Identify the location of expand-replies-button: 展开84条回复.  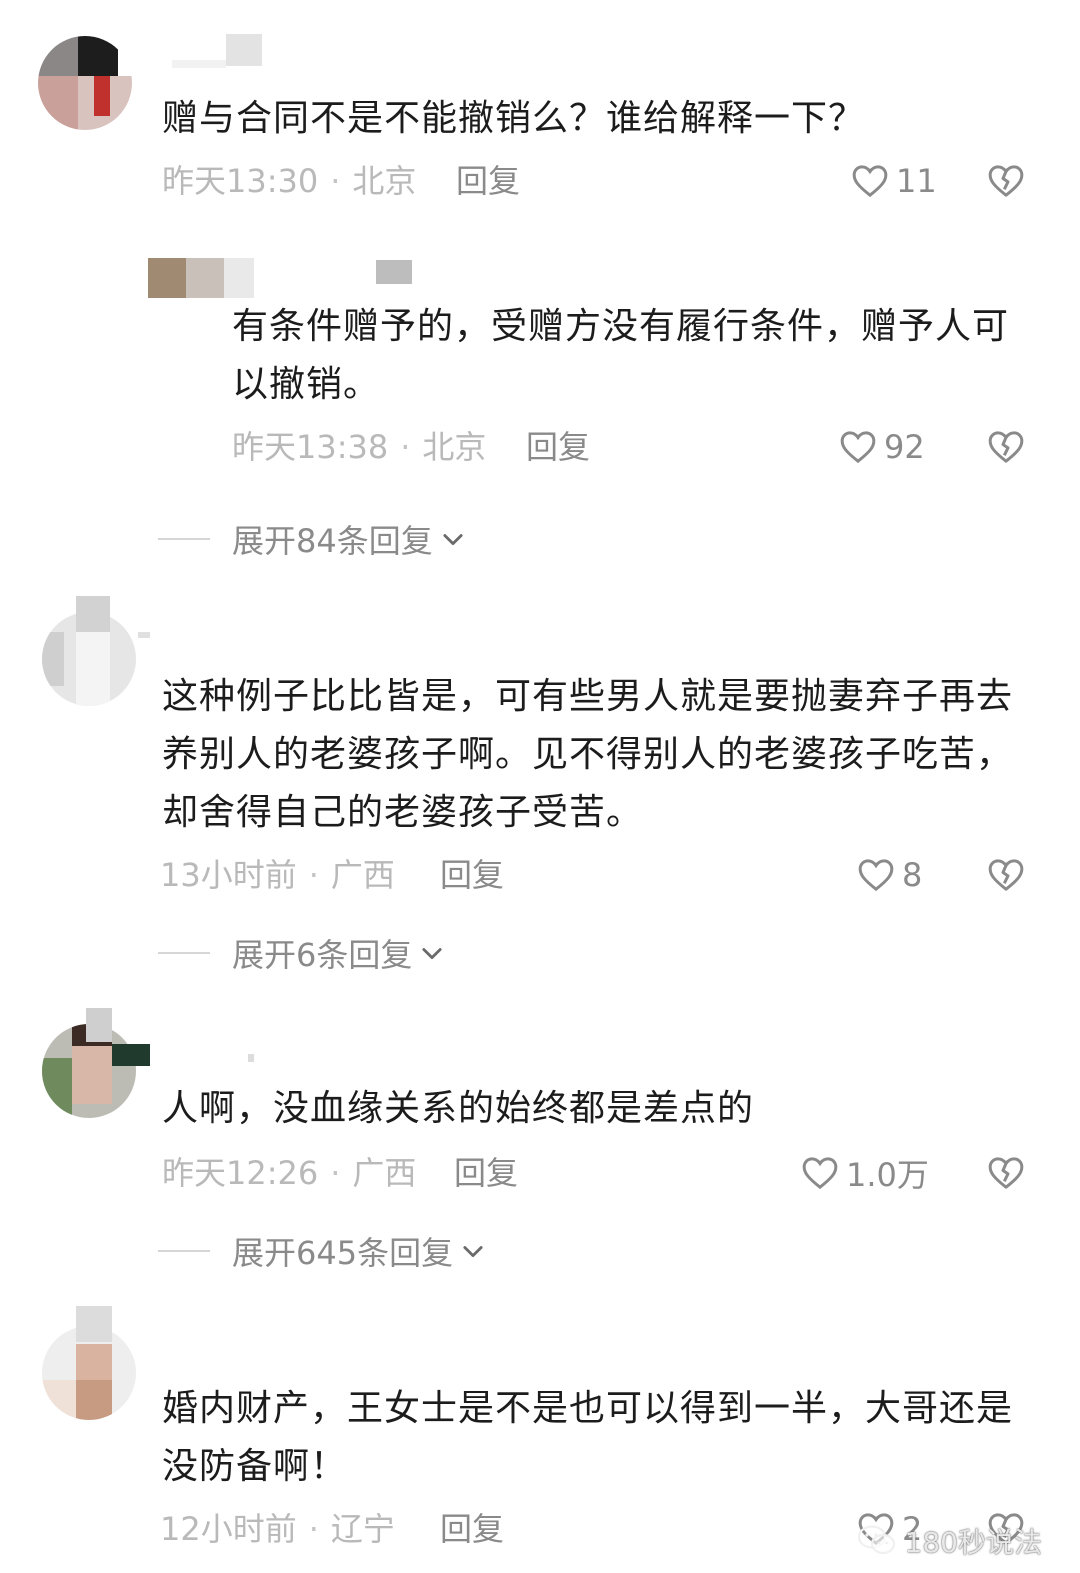
(312, 539).